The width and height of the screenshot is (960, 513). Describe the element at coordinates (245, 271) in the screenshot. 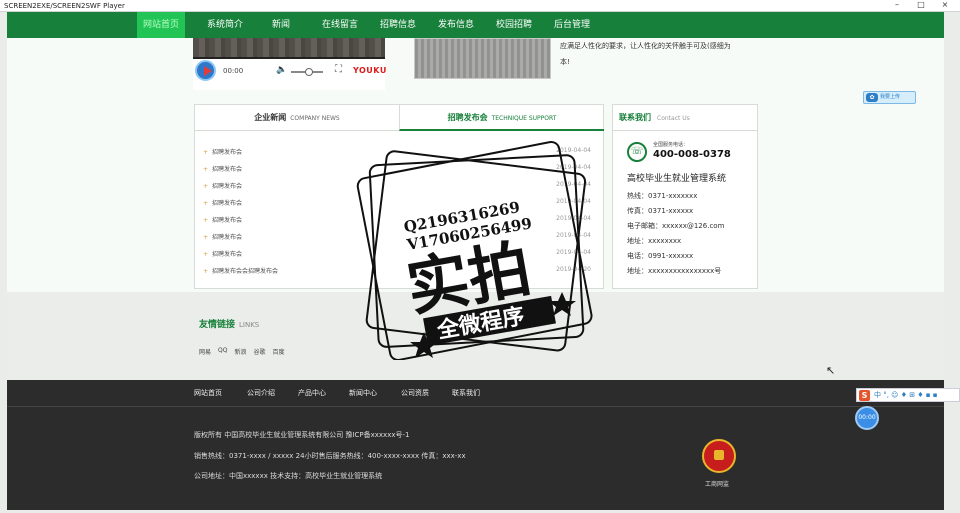

I see `news-title: 招聘发布会会招聘发布会` at that location.